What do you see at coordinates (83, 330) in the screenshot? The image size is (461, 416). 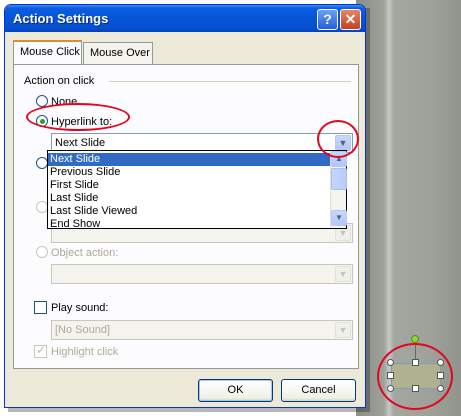 I see `sound-select-value: [No Sound]` at bounding box center [83, 330].